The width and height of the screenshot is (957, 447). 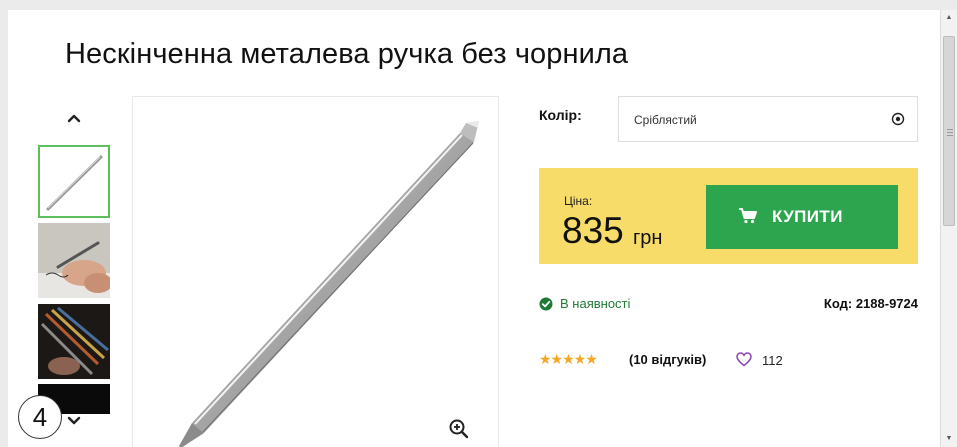 I want to click on price-currency: грн, so click(x=648, y=238).